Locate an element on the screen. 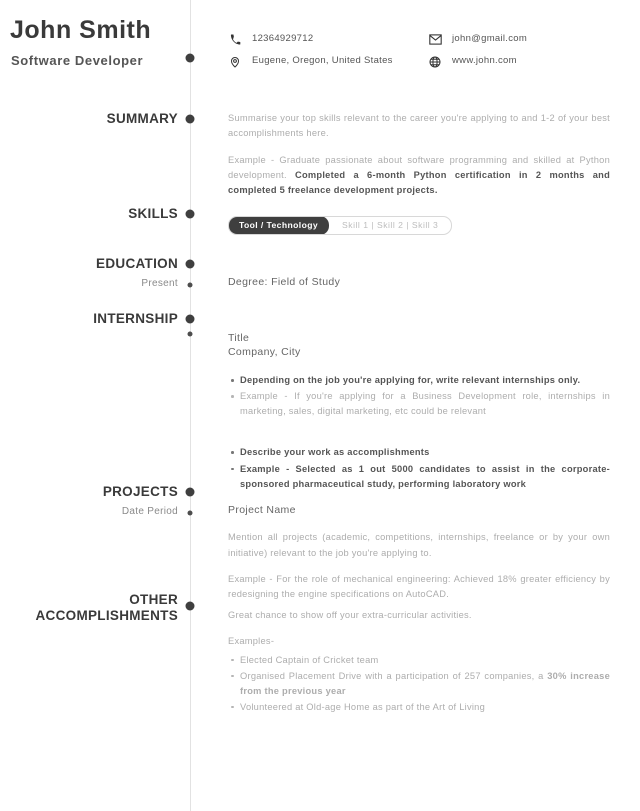 Image resolution: width=640 pixels, height=811 pixels. list-item: Elected Captain of Cricket team is located at coordinates (420, 660).